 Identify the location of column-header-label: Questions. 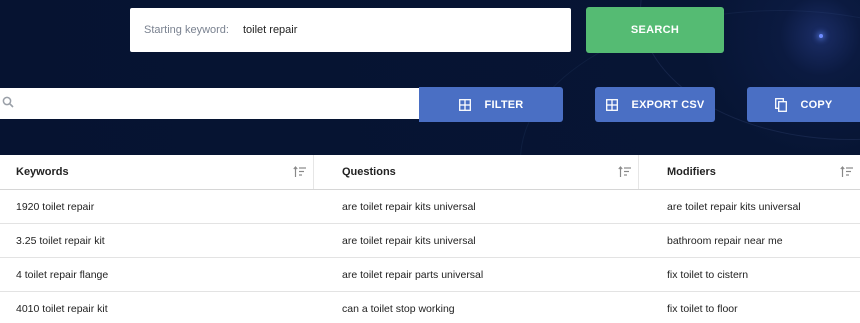
(369, 172).